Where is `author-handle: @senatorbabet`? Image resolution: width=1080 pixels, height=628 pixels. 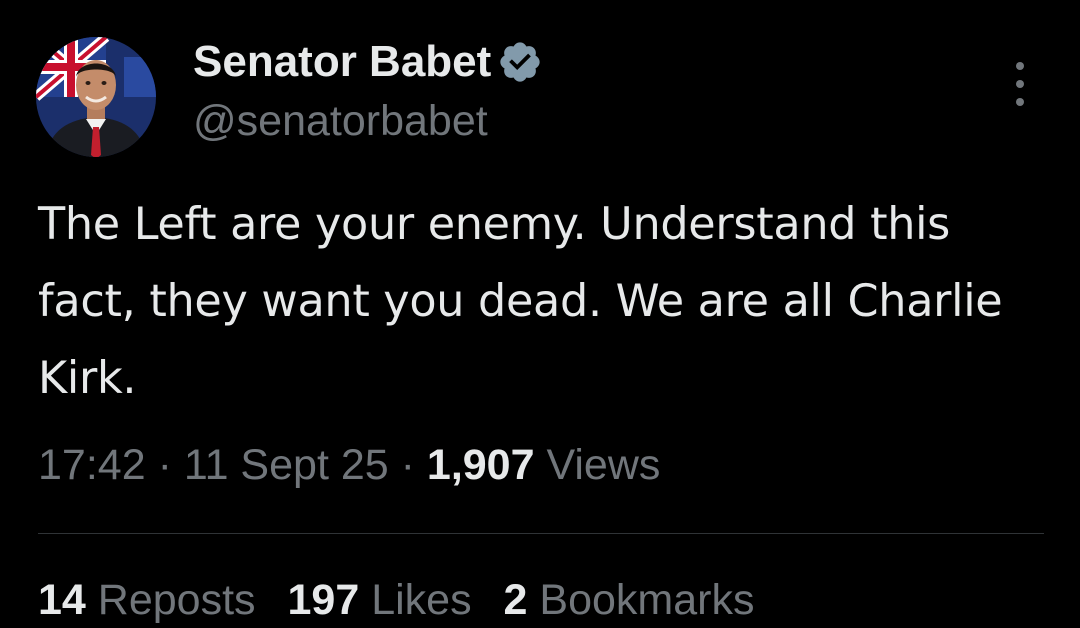
author-handle: @senatorbabet is located at coordinates (340, 121).